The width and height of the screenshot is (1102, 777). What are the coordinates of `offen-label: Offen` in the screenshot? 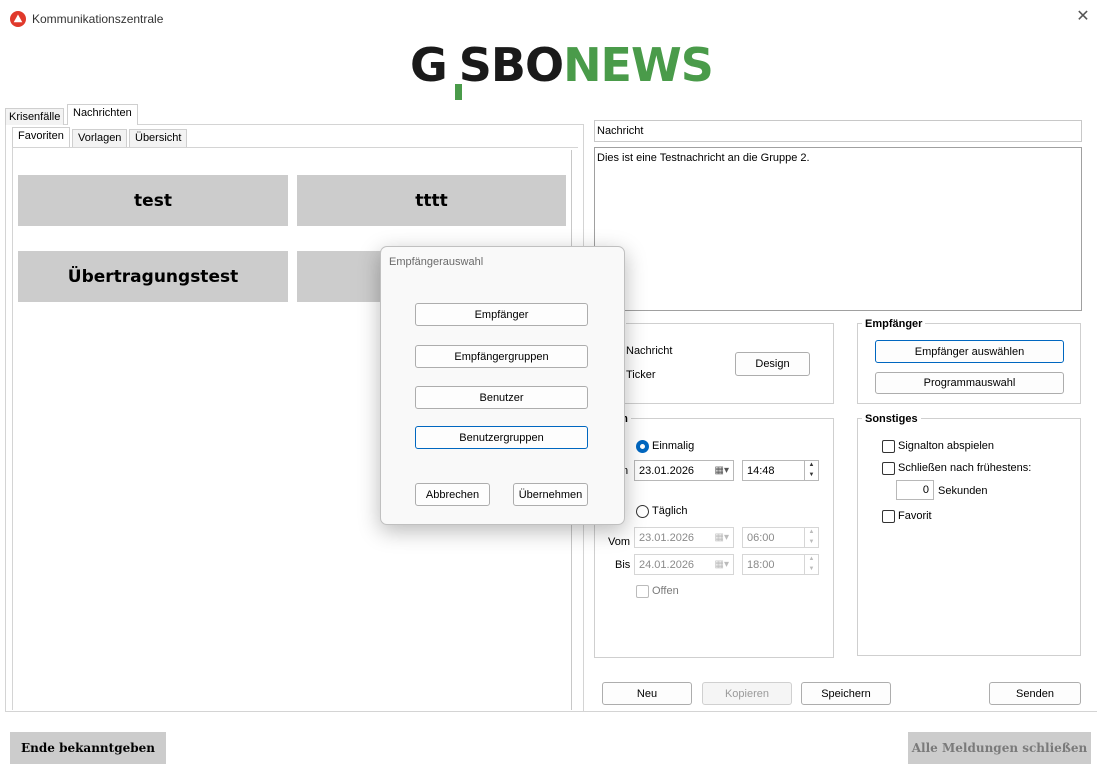 It's located at (665, 591).